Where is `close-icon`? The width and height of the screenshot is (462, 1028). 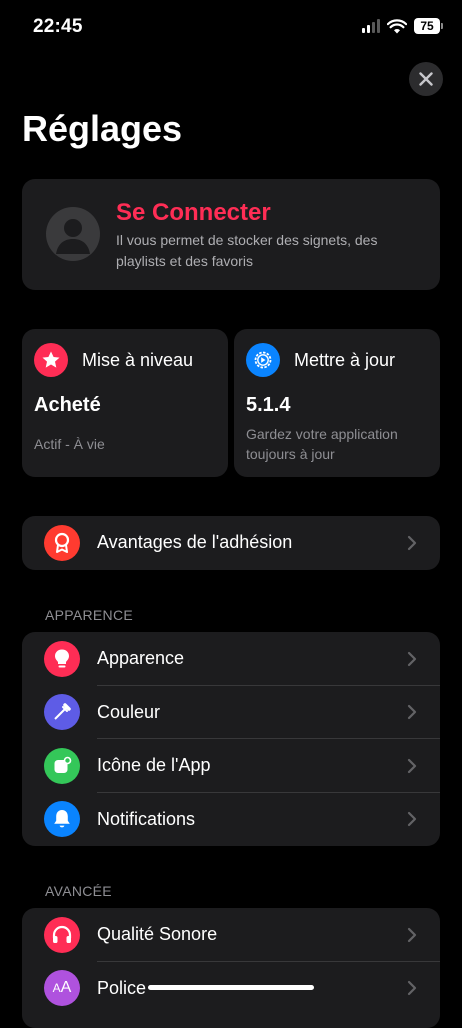 close-icon is located at coordinates (426, 79).